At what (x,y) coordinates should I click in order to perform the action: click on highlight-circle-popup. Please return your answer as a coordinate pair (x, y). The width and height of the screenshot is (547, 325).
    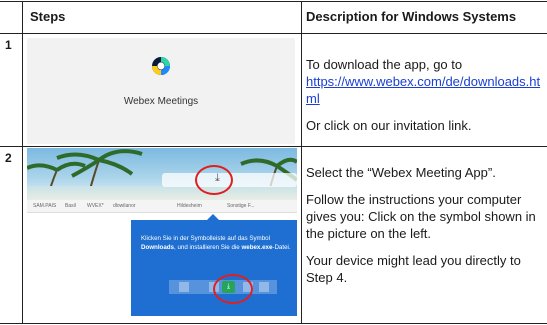
    Looking at the image, I should click on (233, 289).